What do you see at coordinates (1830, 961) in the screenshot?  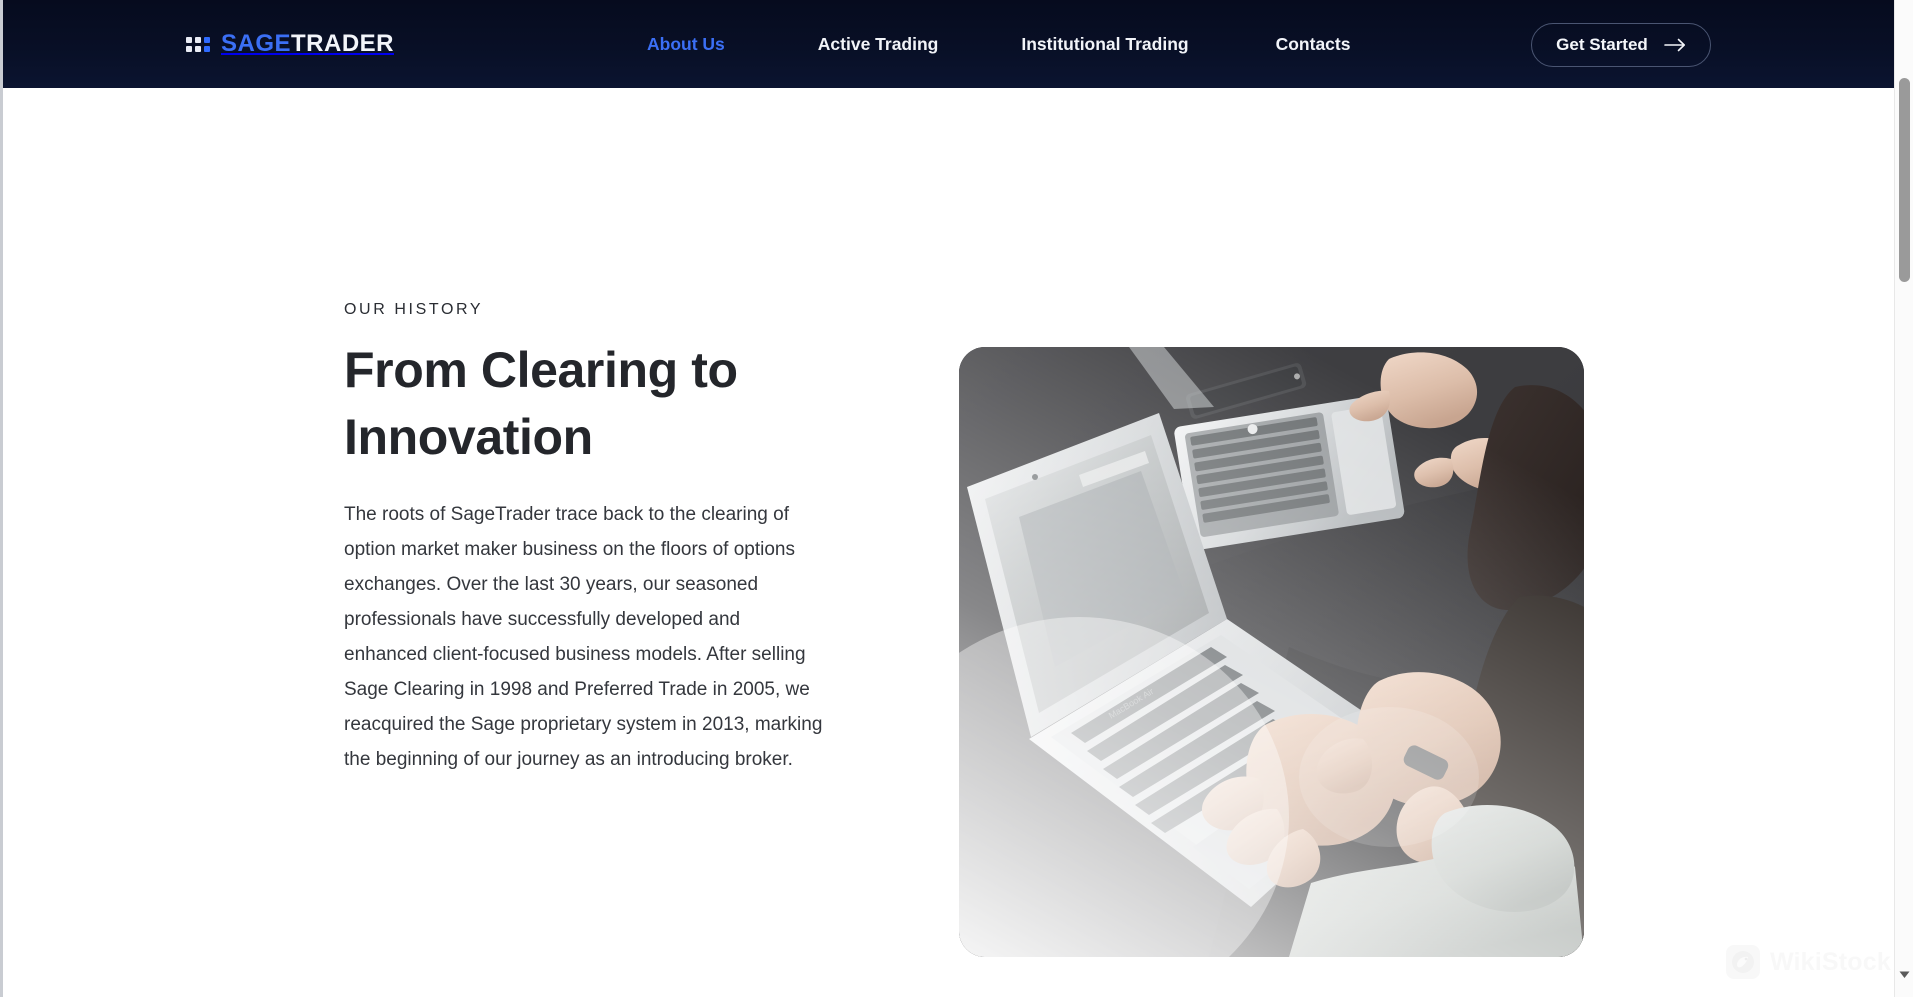 I see `wikistock-watermark-text: WikiStock` at bounding box center [1830, 961].